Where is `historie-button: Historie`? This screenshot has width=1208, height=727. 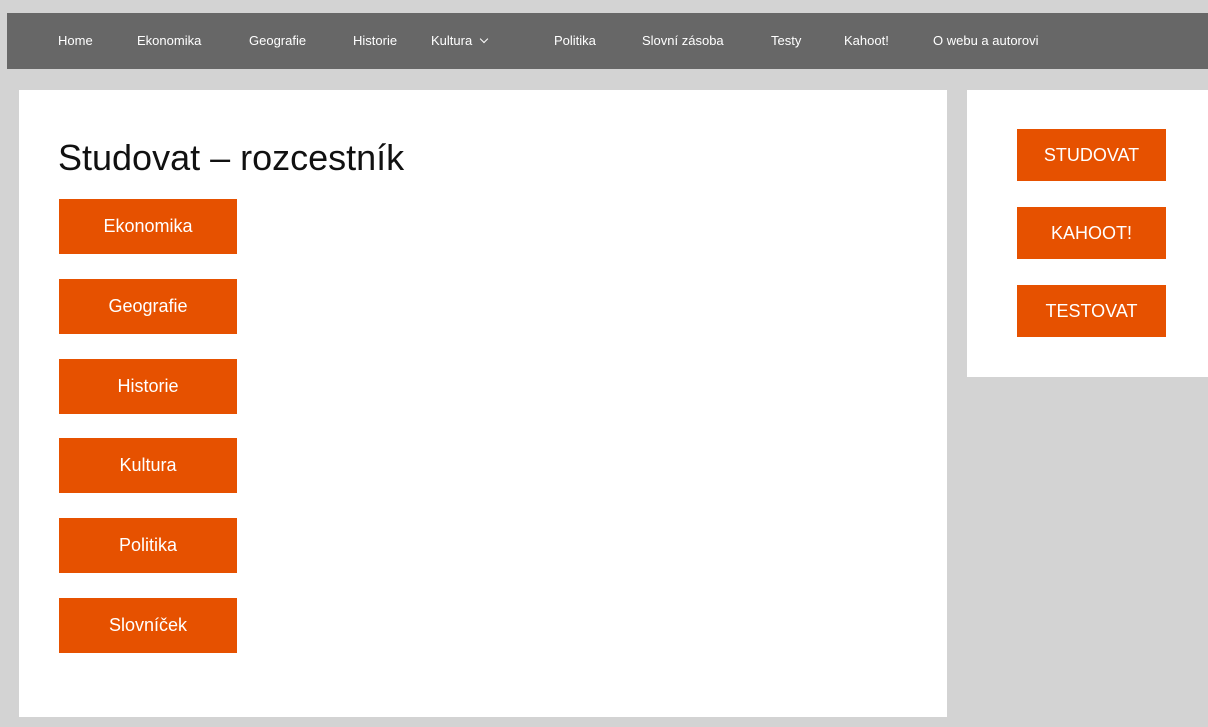 historie-button: Historie is located at coordinates (148, 386).